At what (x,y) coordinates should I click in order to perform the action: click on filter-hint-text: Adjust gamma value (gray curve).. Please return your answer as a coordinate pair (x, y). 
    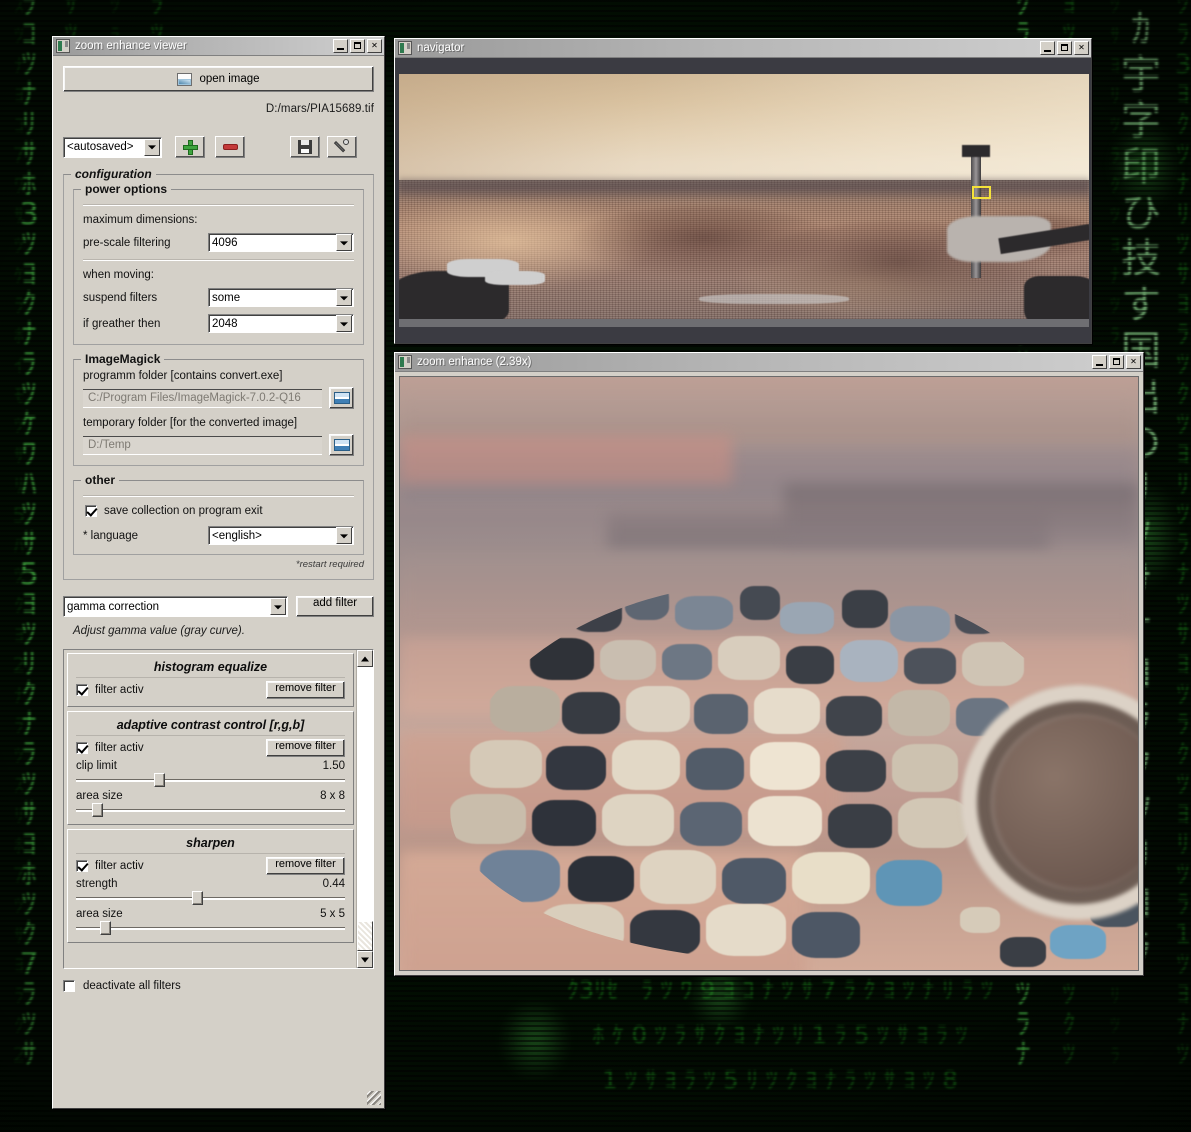
    Looking at the image, I should click on (159, 631).